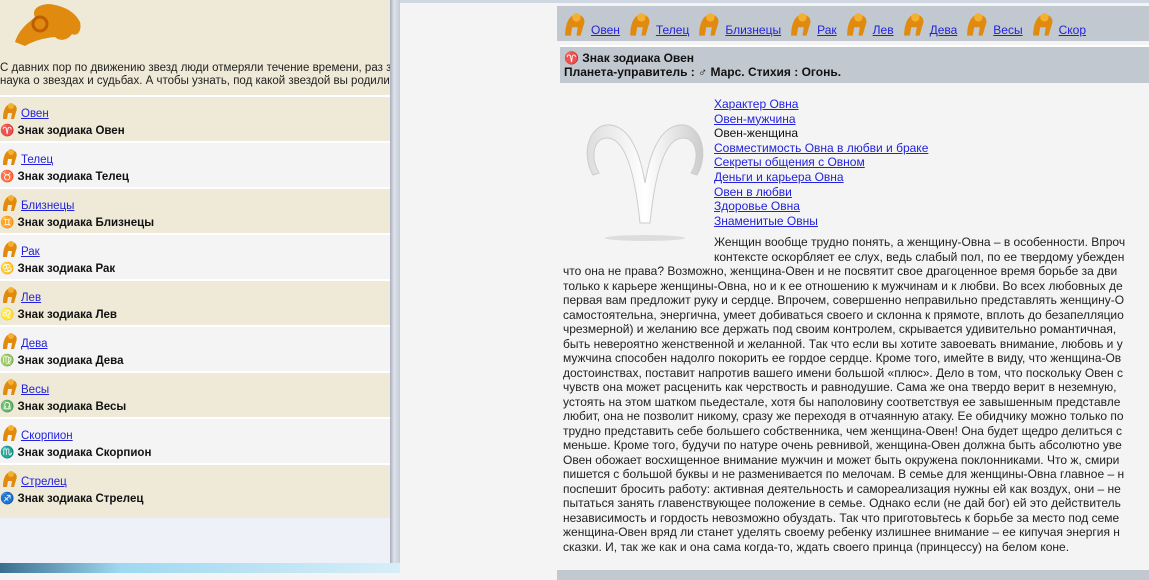 This screenshot has height=580, width=1149. What do you see at coordinates (1072, 30) in the screenshot?
I see `nav-link: Скор` at bounding box center [1072, 30].